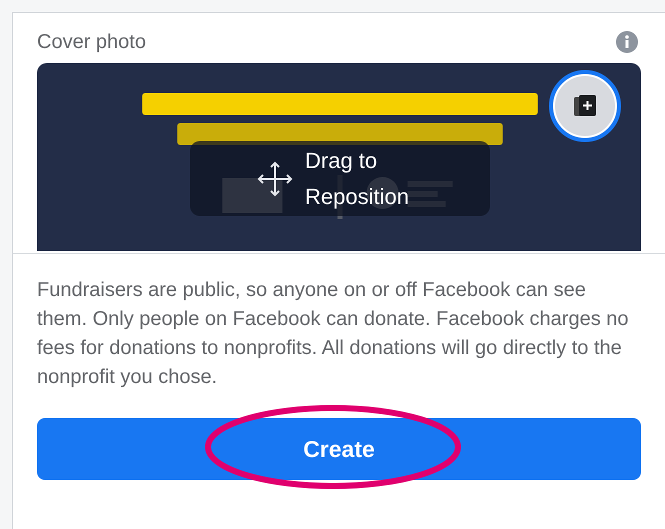 The height and width of the screenshot is (529, 665). I want to click on drag-to-reposition-label: Drag to Reposition, so click(357, 178).